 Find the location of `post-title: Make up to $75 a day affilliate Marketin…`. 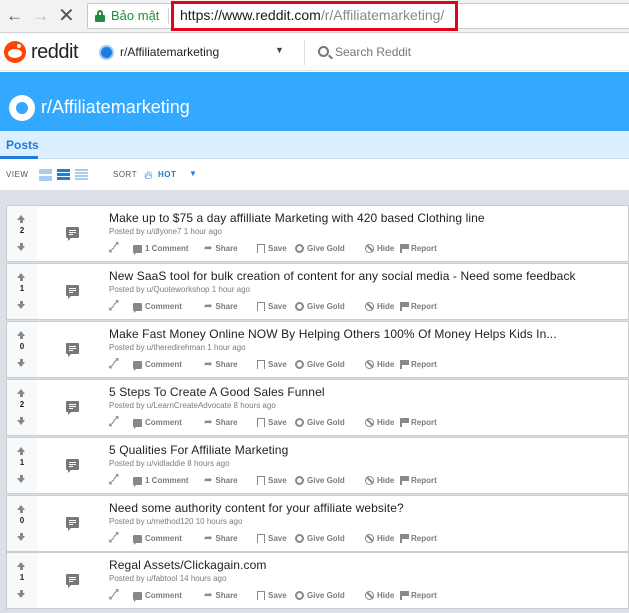

post-title: Make up to $75 a day affilliate Marketin… is located at coordinates (297, 218).